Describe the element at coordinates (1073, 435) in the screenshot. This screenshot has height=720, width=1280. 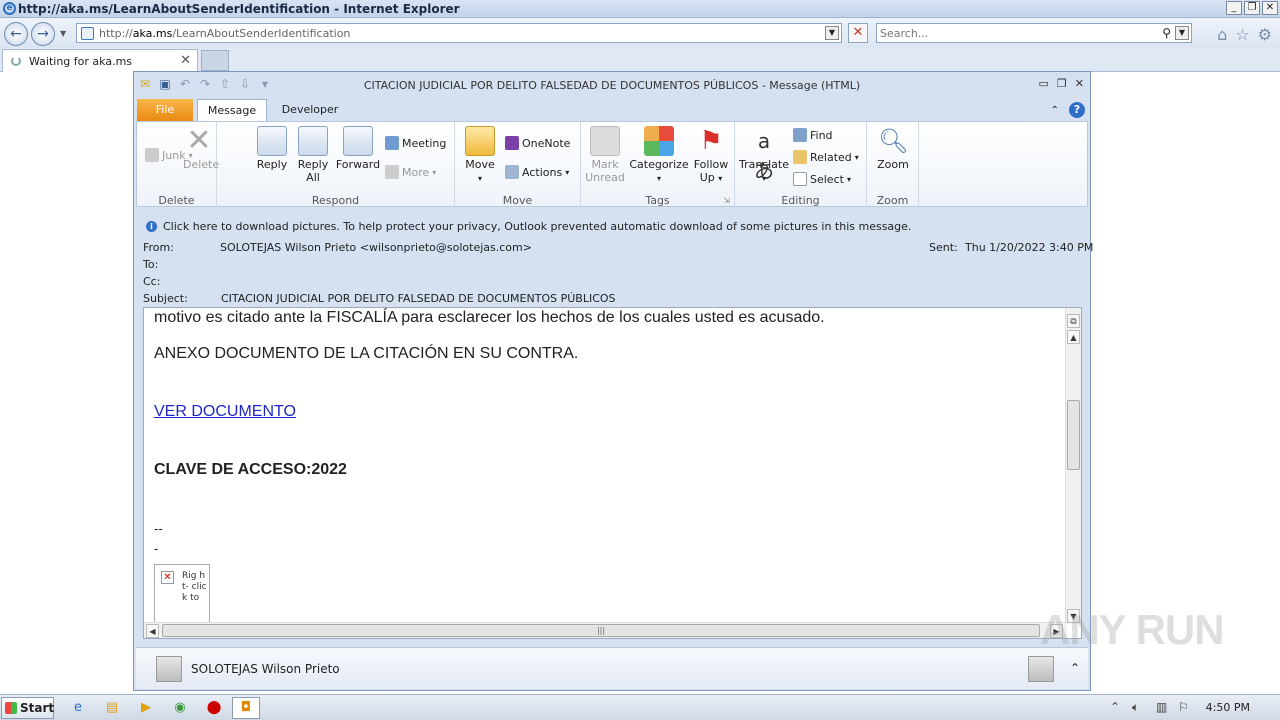
I see `vertical-scroll-thumb` at that location.